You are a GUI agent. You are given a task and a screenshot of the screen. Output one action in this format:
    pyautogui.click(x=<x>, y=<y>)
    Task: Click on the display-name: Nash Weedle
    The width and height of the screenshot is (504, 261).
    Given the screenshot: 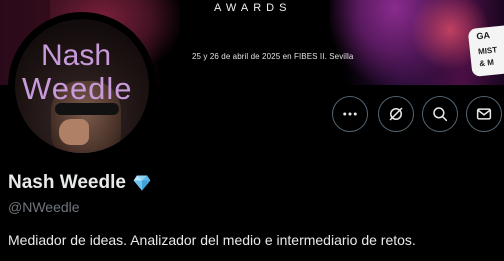 What is the action you would take?
    pyautogui.click(x=67, y=182)
    